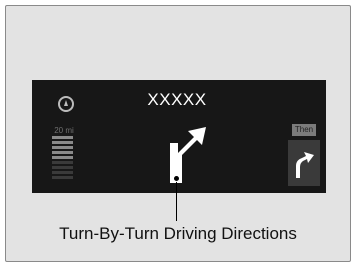 The height and width of the screenshot is (267, 356). I want to click on turn-right-arrow-icon, so click(188, 155).